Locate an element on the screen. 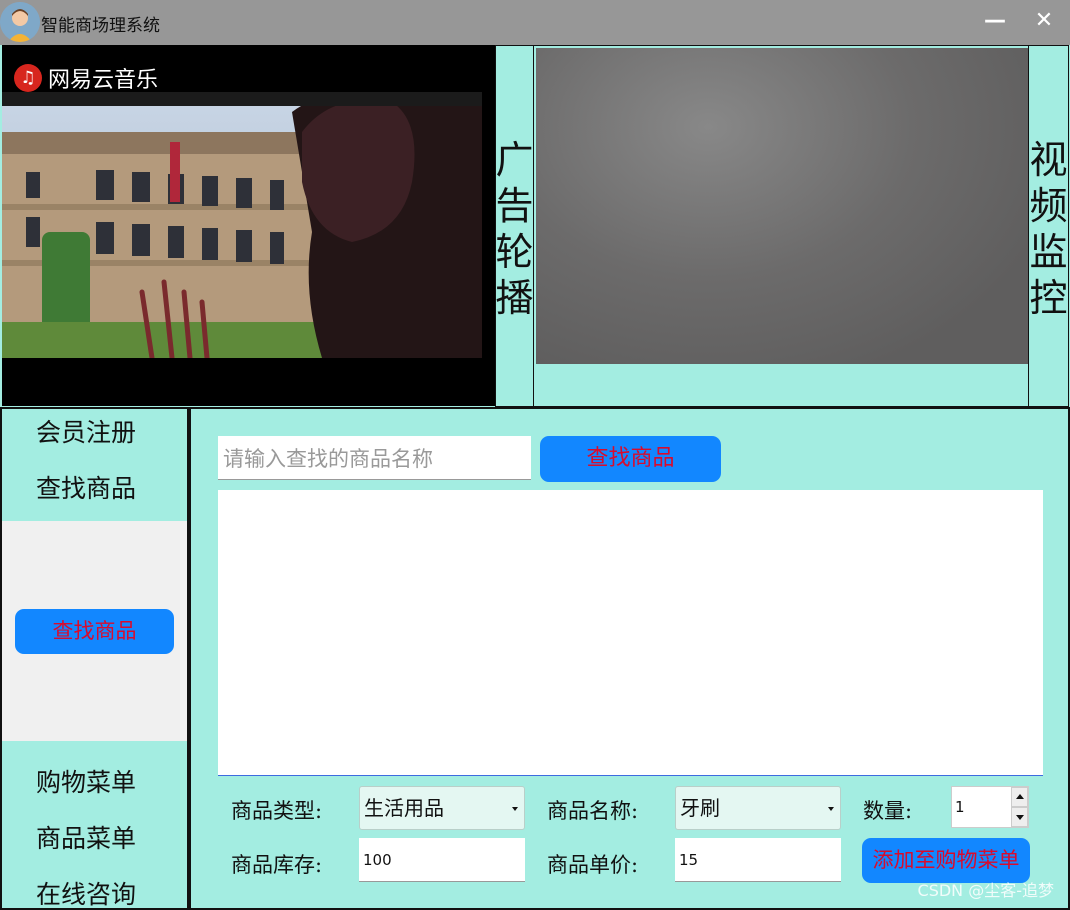 The image size is (1070, 910). camera-label-char: 频 is located at coordinates (1048, 206).